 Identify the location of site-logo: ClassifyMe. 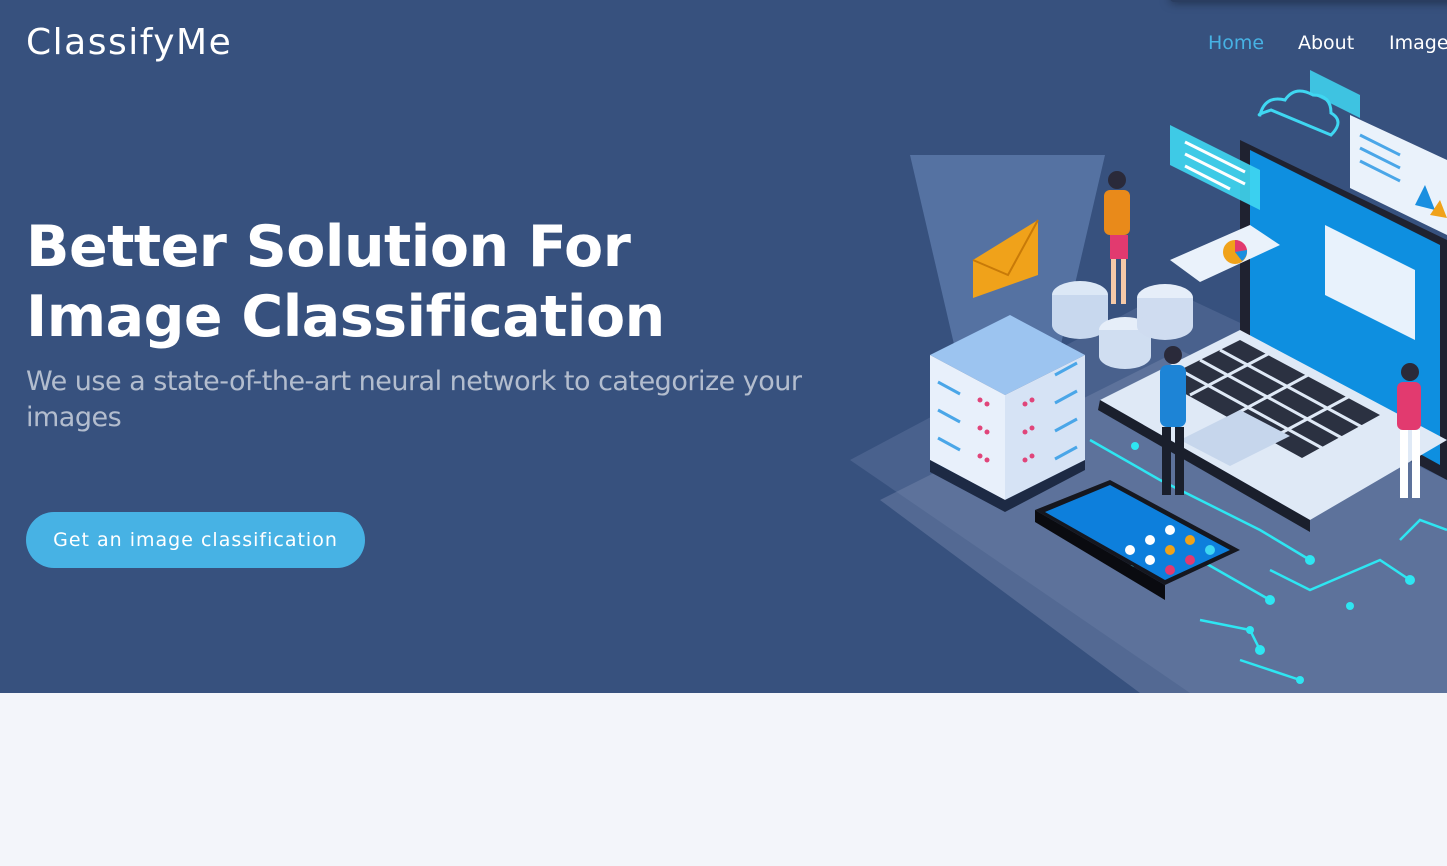
(129, 43).